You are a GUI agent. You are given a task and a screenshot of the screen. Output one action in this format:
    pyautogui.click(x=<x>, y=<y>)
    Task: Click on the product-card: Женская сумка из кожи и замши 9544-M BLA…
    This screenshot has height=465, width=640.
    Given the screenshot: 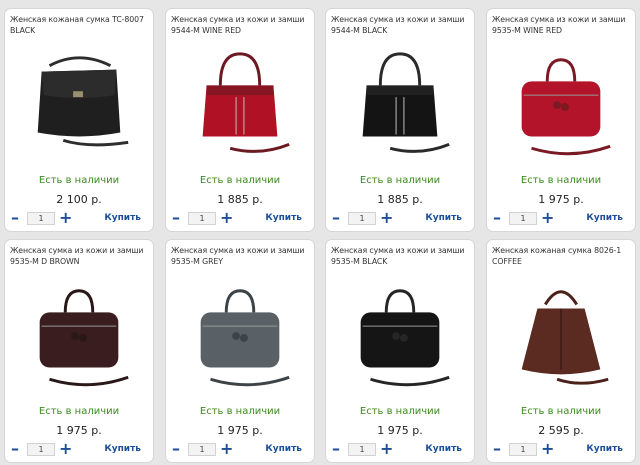 What is the action you would take?
    pyautogui.click(x=400, y=120)
    